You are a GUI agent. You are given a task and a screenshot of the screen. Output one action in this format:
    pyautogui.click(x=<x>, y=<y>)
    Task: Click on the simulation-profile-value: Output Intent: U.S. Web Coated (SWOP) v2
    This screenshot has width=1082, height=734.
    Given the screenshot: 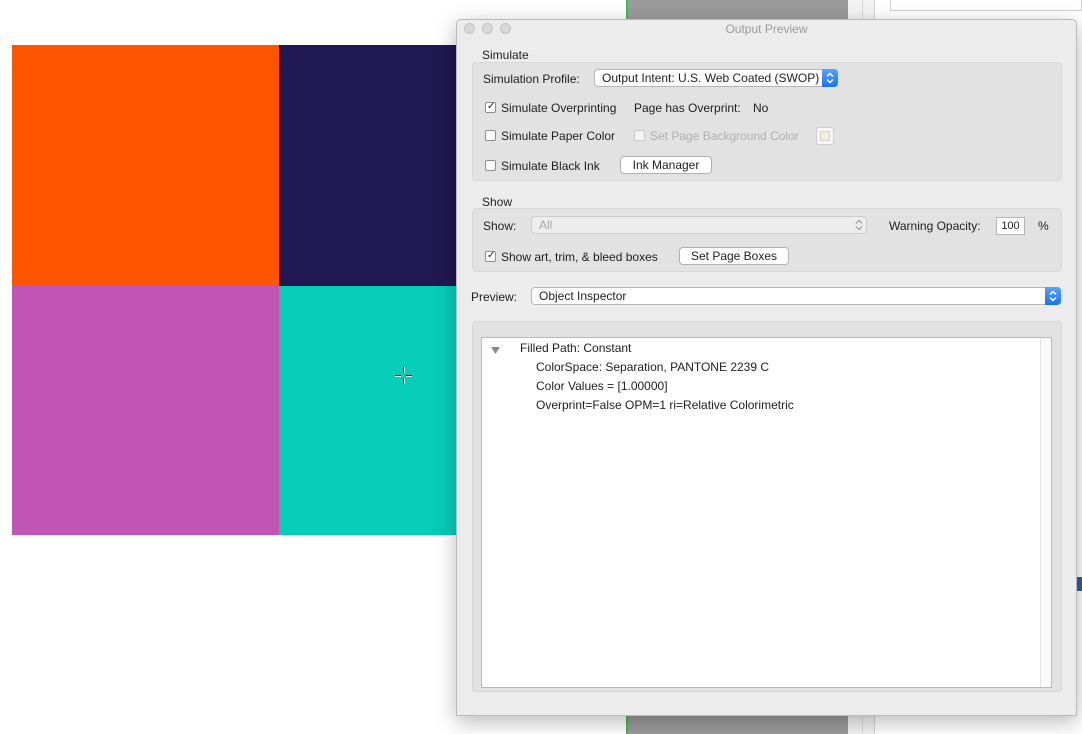 What is the action you would take?
    pyautogui.click(x=719, y=78)
    